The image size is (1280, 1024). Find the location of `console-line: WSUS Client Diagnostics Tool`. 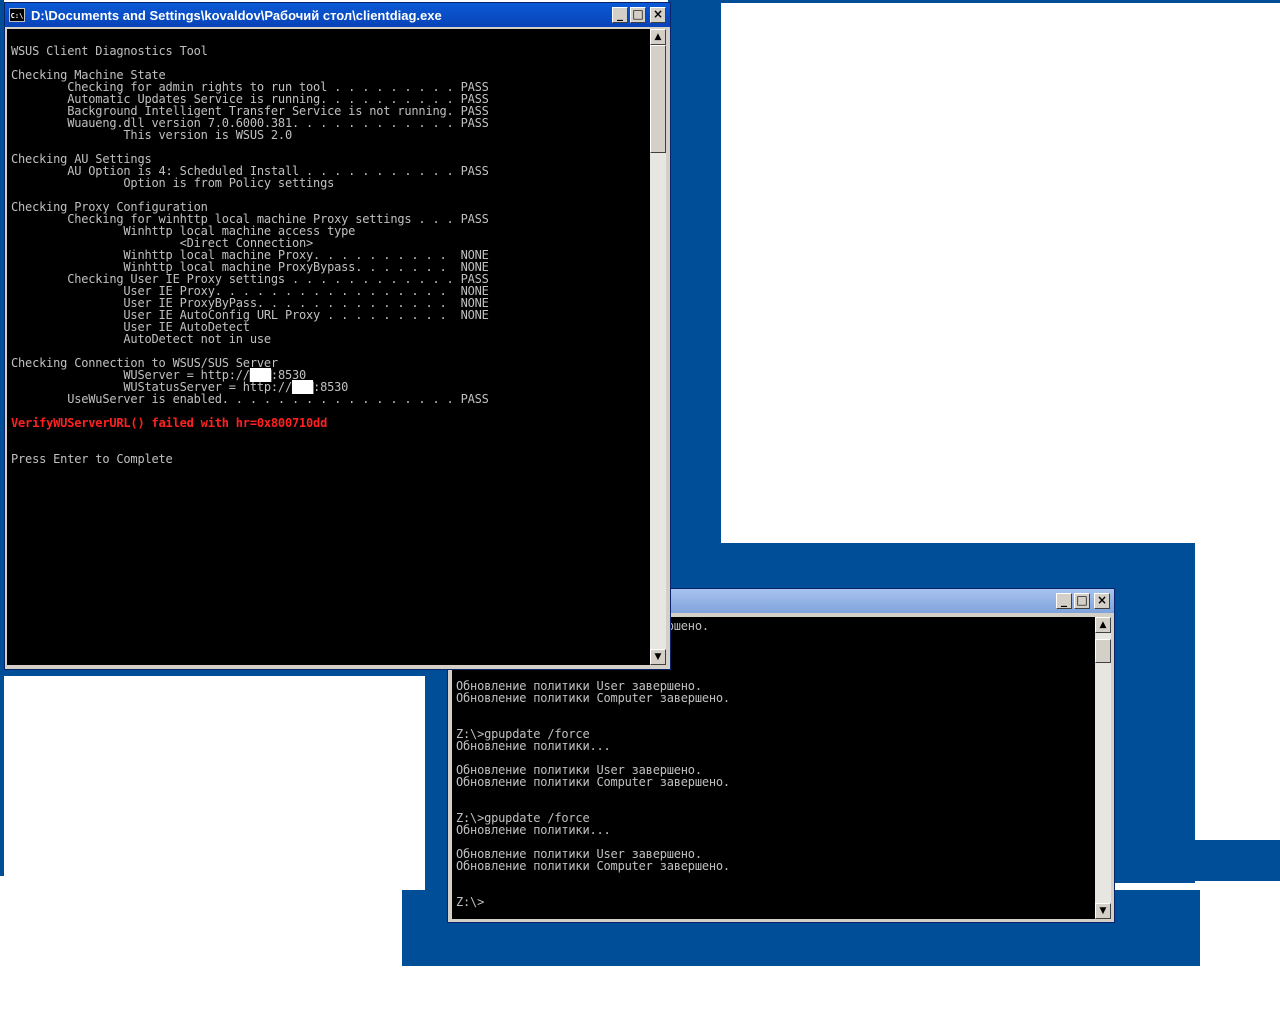

console-line: WSUS Client Diagnostics Tool is located at coordinates (109, 51).